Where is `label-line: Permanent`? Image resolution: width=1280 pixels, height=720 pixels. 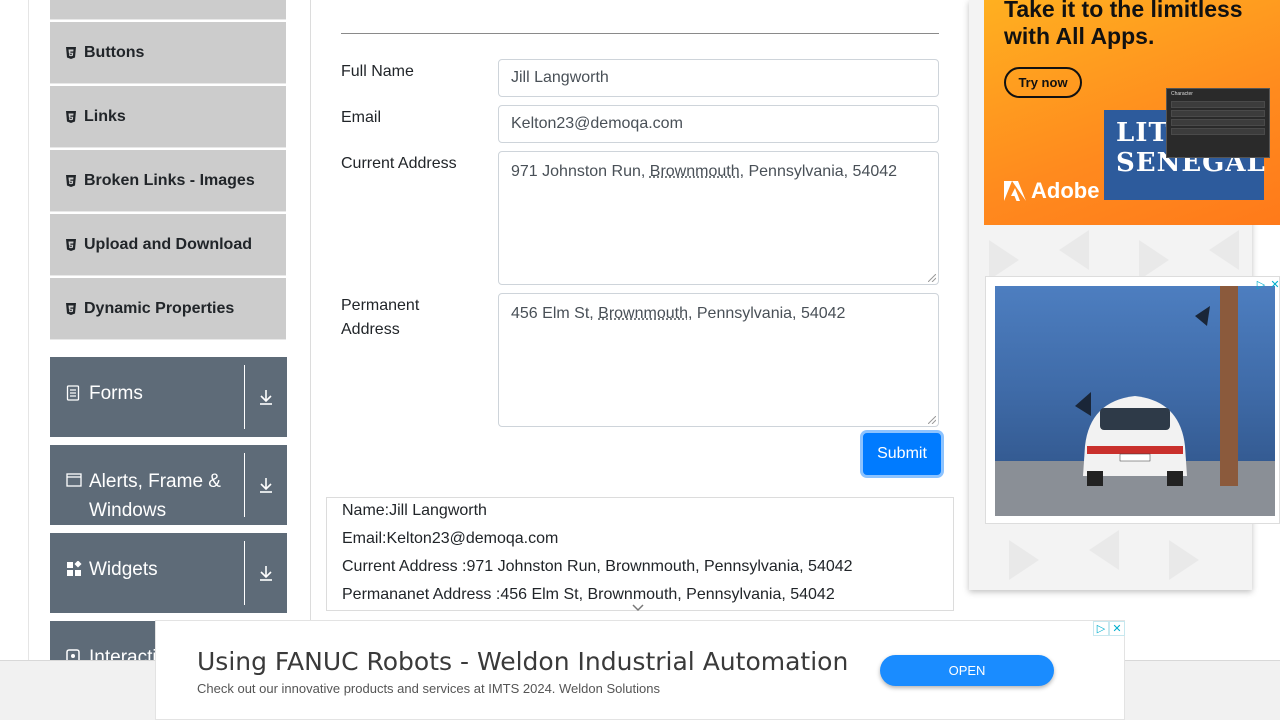
label-line: Permanent is located at coordinates (380, 306).